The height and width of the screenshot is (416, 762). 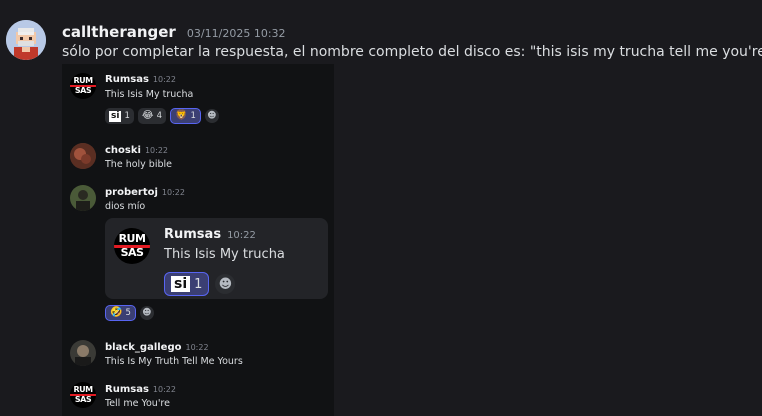 I want to click on quoted-time: 10:22, so click(x=241, y=235).